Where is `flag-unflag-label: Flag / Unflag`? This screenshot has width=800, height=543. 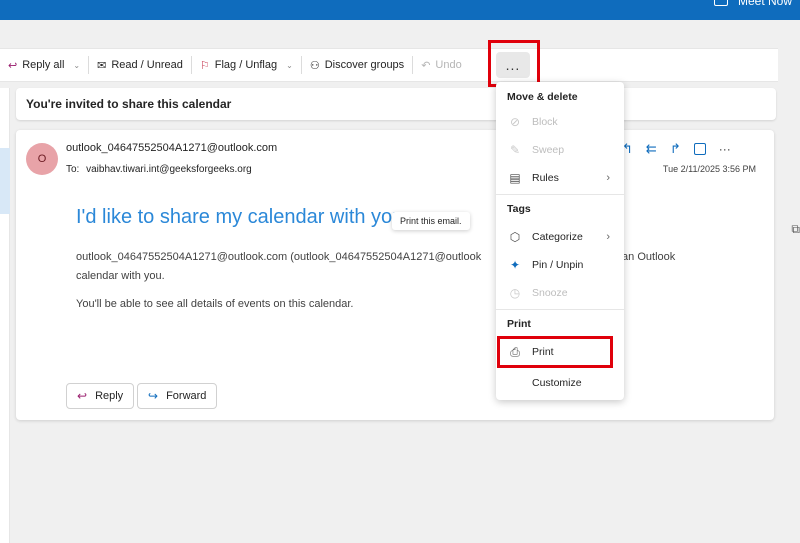
flag-unflag-label: Flag / Unflag is located at coordinates (246, 65).